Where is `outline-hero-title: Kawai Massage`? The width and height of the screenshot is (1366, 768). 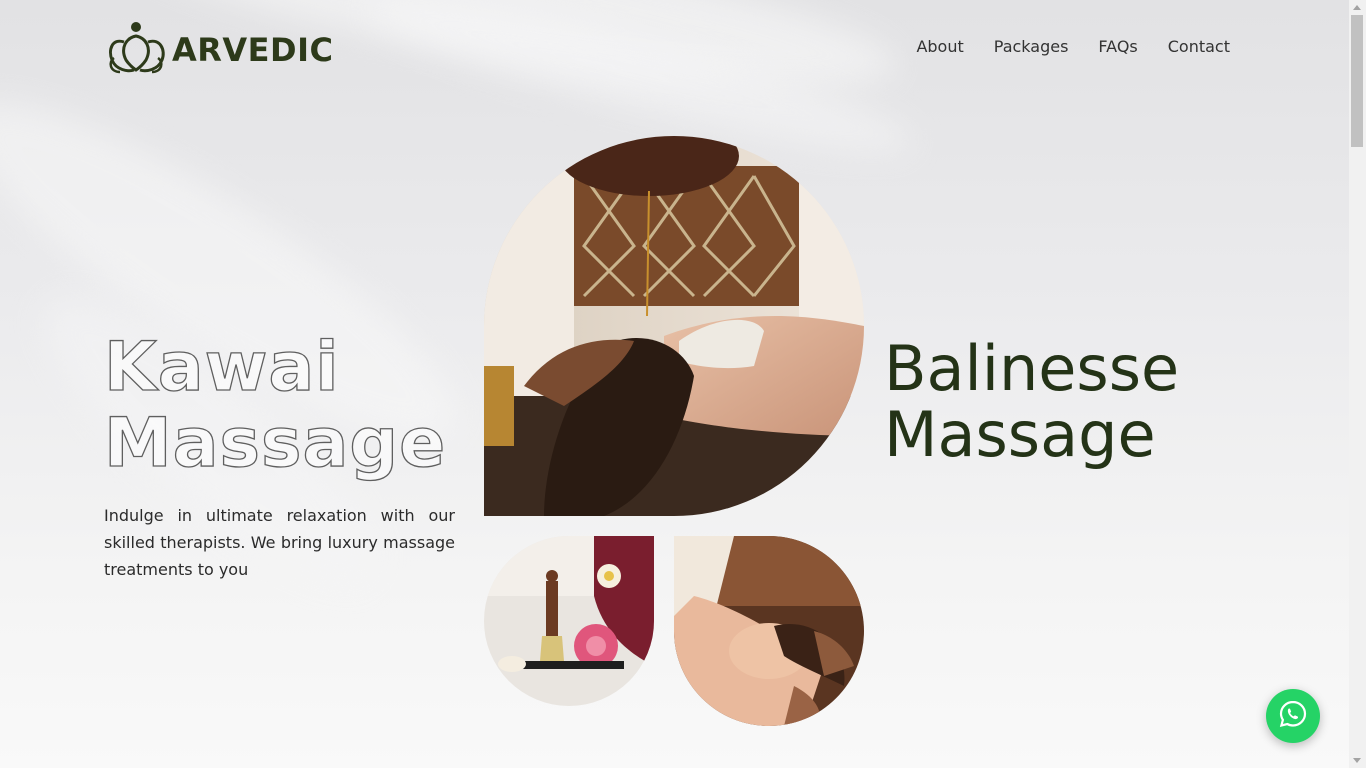 outline-hero-title: Kawai Massage is located at coordinates (275, 405).